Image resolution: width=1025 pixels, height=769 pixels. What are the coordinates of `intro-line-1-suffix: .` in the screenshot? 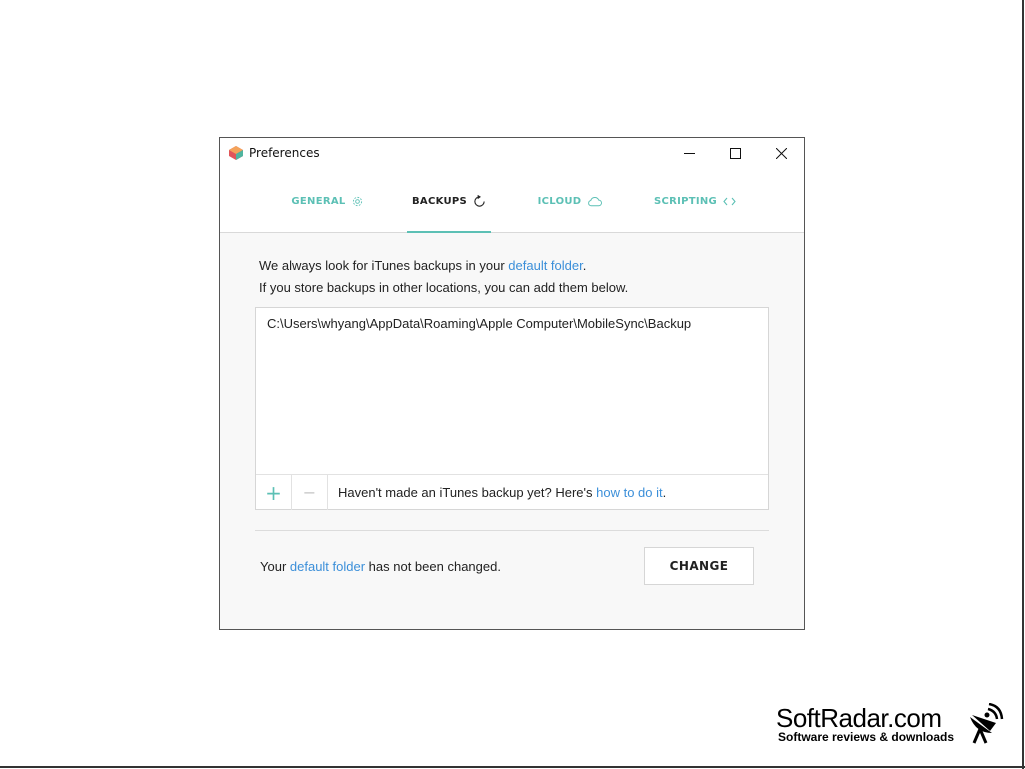 It's located at (584, 265).